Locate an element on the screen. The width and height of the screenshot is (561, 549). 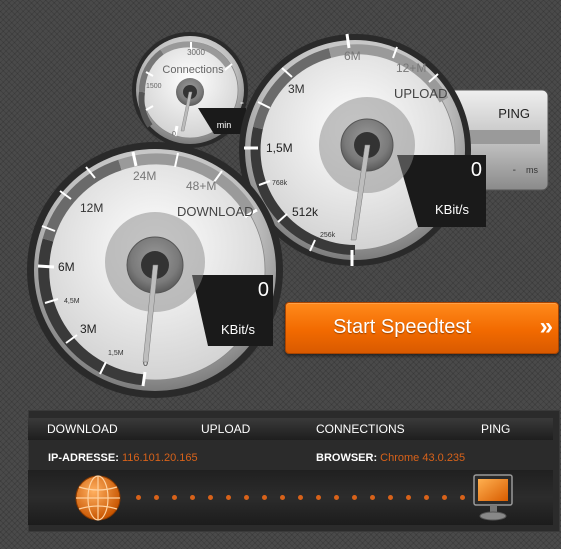
download-tick-6m: 6M is located at coordinates (66, 267).